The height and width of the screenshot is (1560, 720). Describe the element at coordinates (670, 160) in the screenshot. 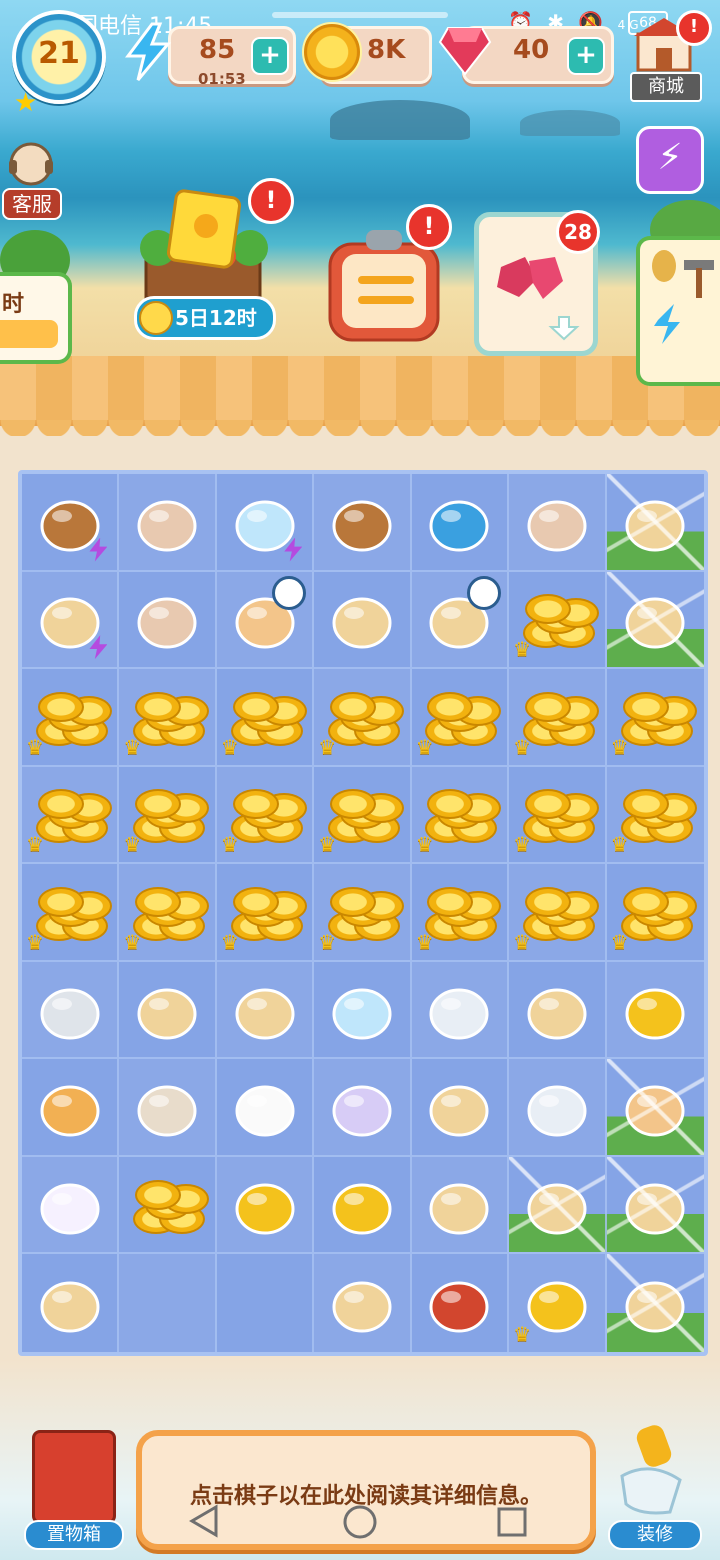

I see `lightning-boost-button: ⚡` at that location.